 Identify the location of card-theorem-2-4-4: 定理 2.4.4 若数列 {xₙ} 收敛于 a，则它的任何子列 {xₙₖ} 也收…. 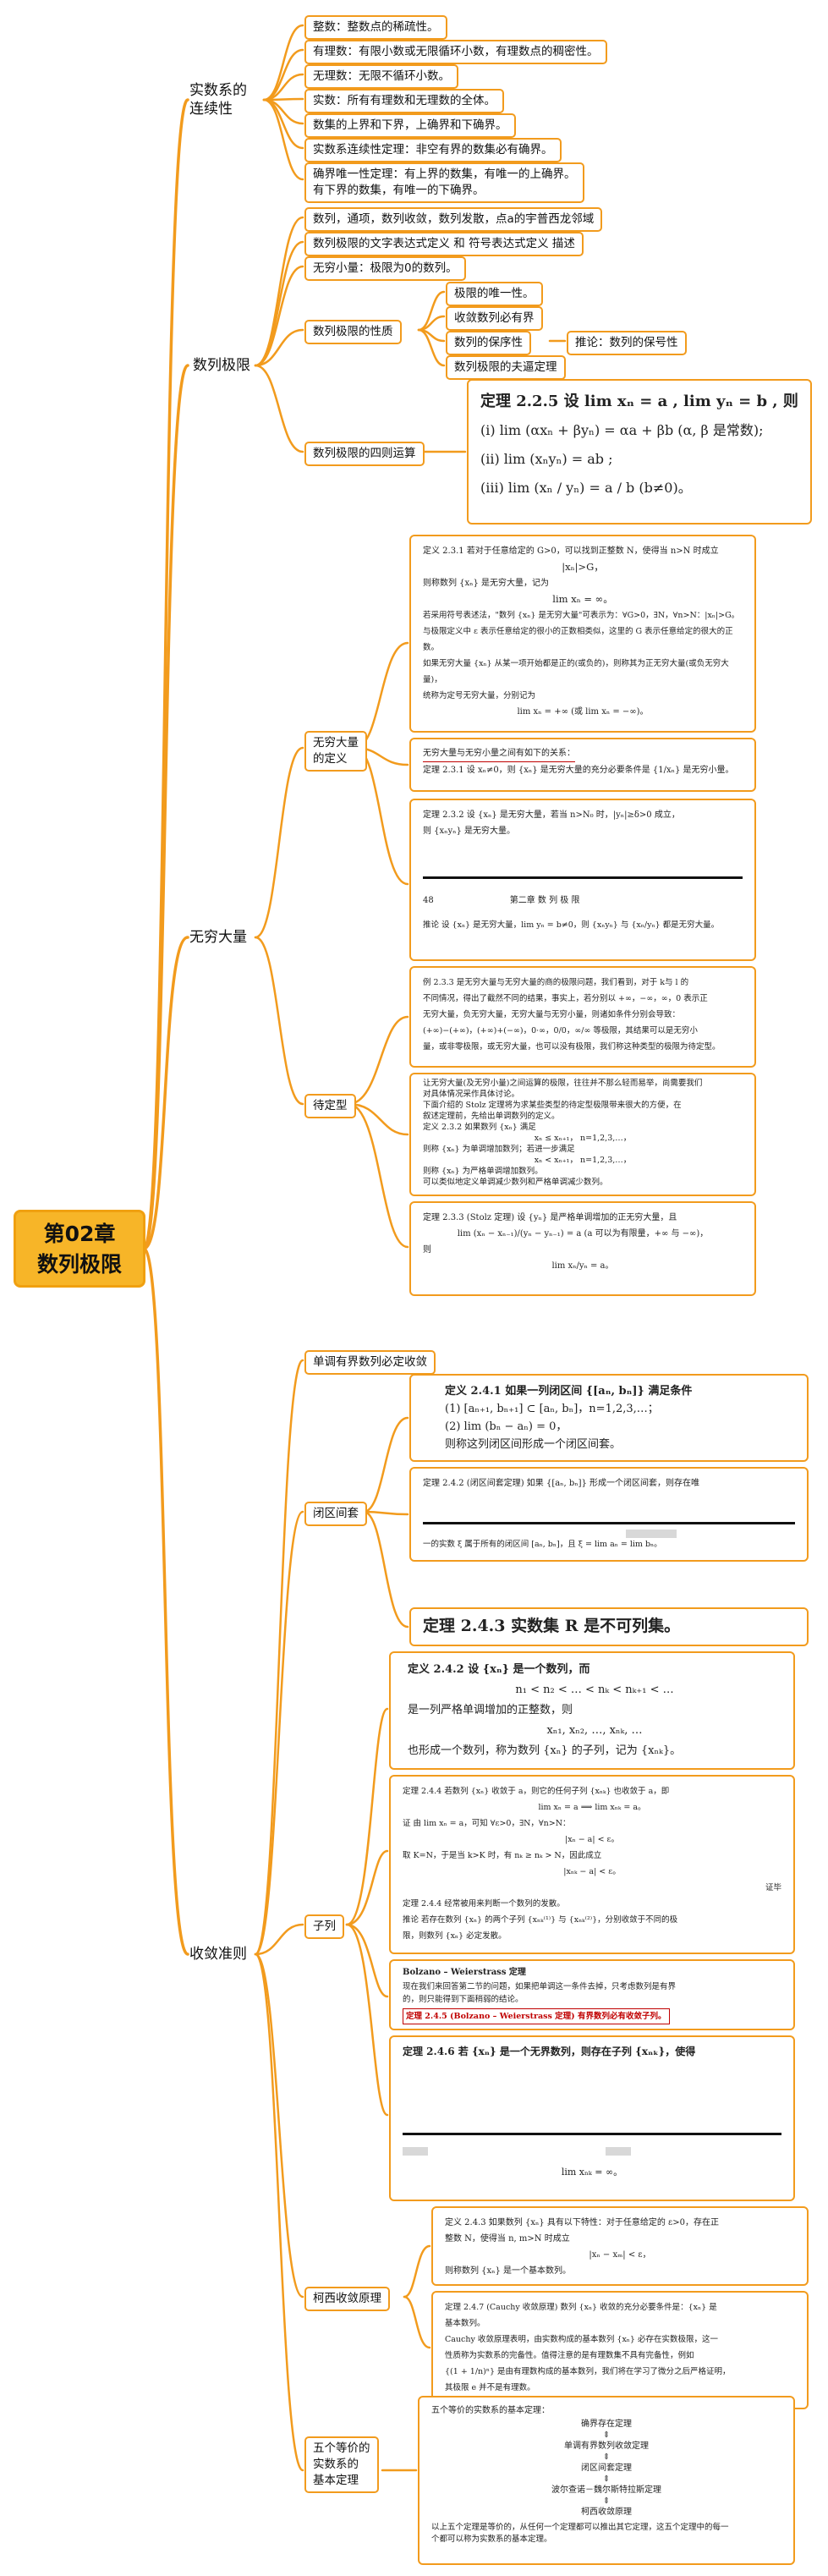
(592, 1864).